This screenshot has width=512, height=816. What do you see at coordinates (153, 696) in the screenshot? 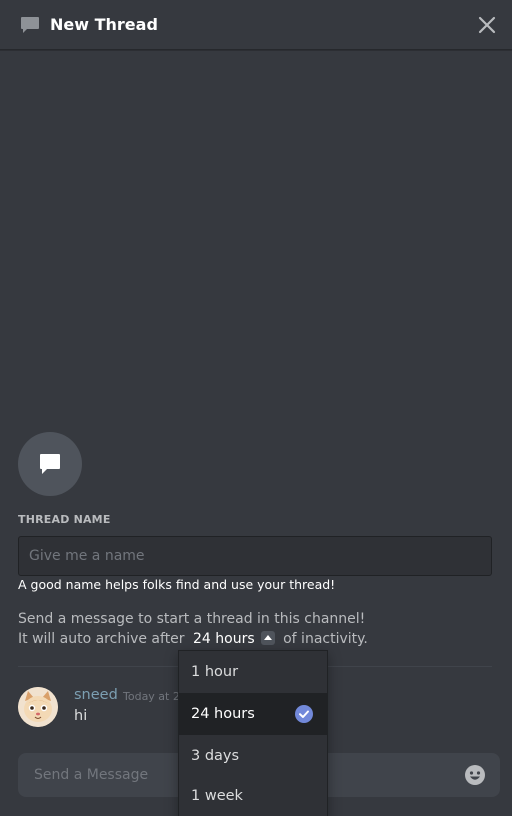
I see `message-timestamp: Today at 2:` at bounding box center [153, 696].